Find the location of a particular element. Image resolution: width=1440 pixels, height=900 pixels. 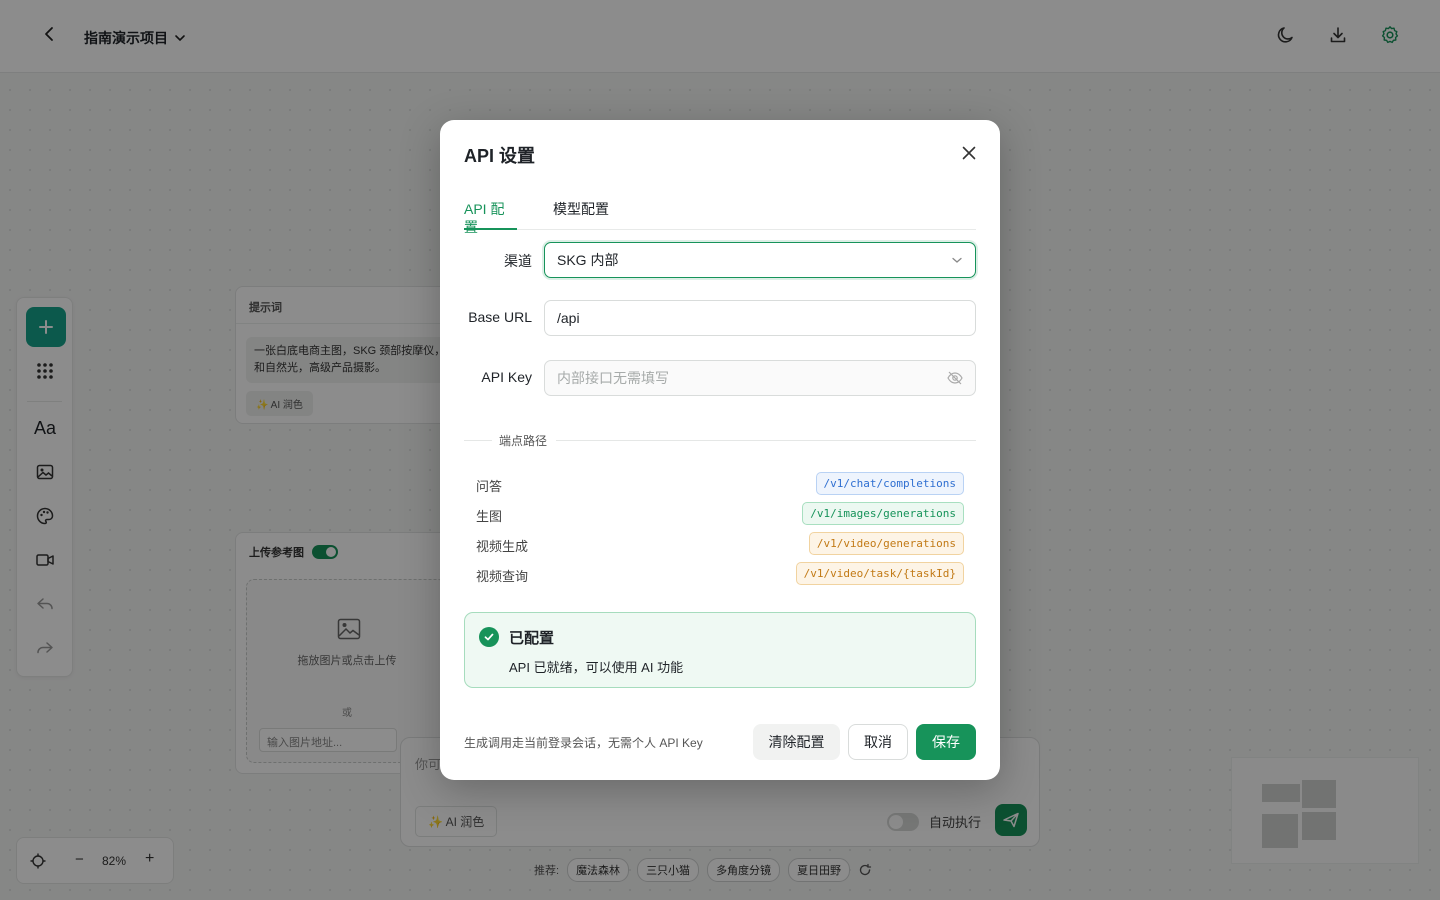

dialog-title: API 设置 is located at coordinates (500, 156).